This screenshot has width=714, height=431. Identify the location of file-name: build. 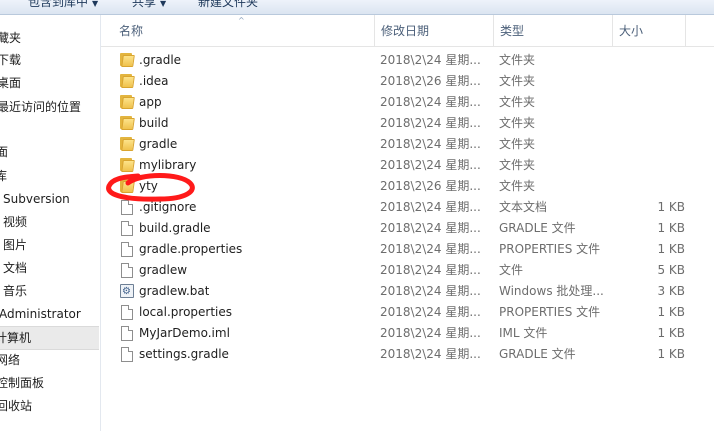
(154, 123).